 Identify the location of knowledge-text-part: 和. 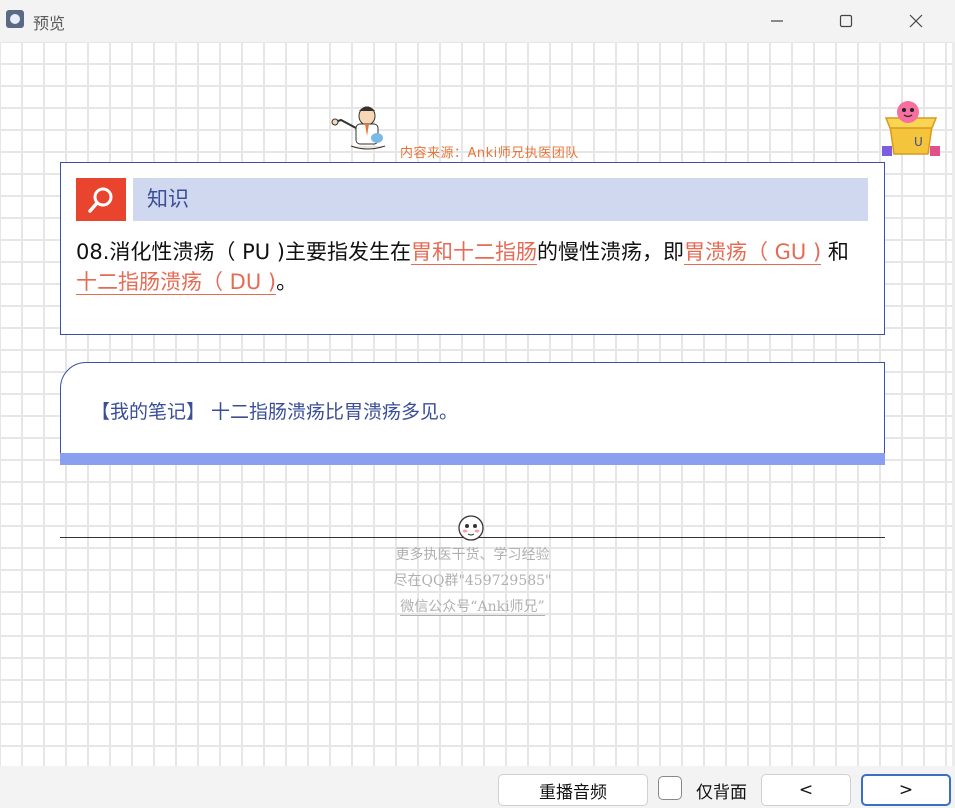
(835, 252).